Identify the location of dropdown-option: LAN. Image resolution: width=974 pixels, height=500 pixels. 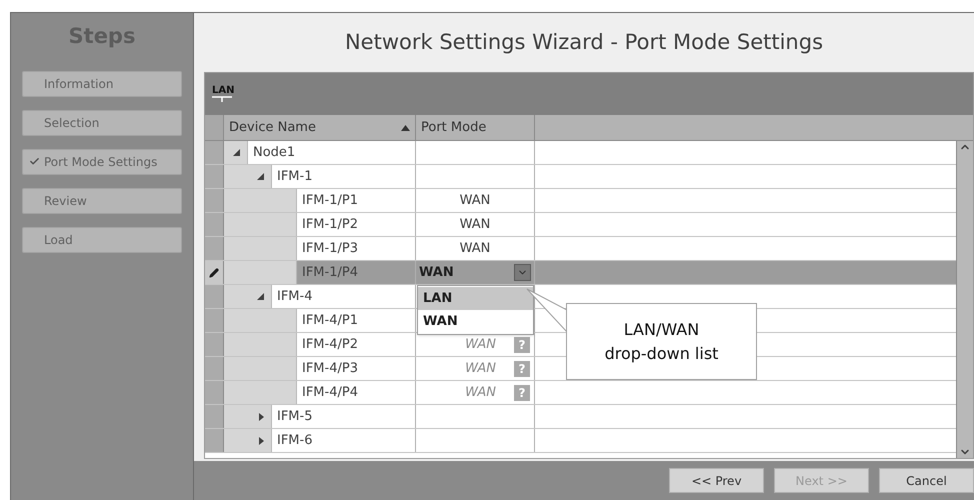
(475, 298).